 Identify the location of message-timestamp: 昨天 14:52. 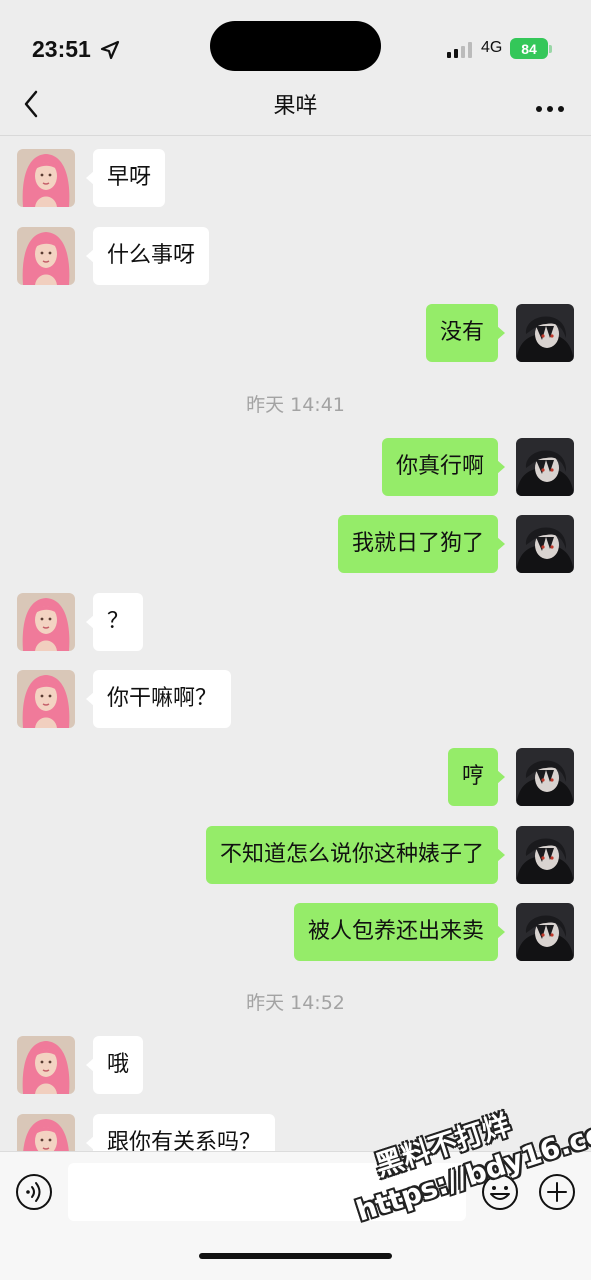
(295, 1003).